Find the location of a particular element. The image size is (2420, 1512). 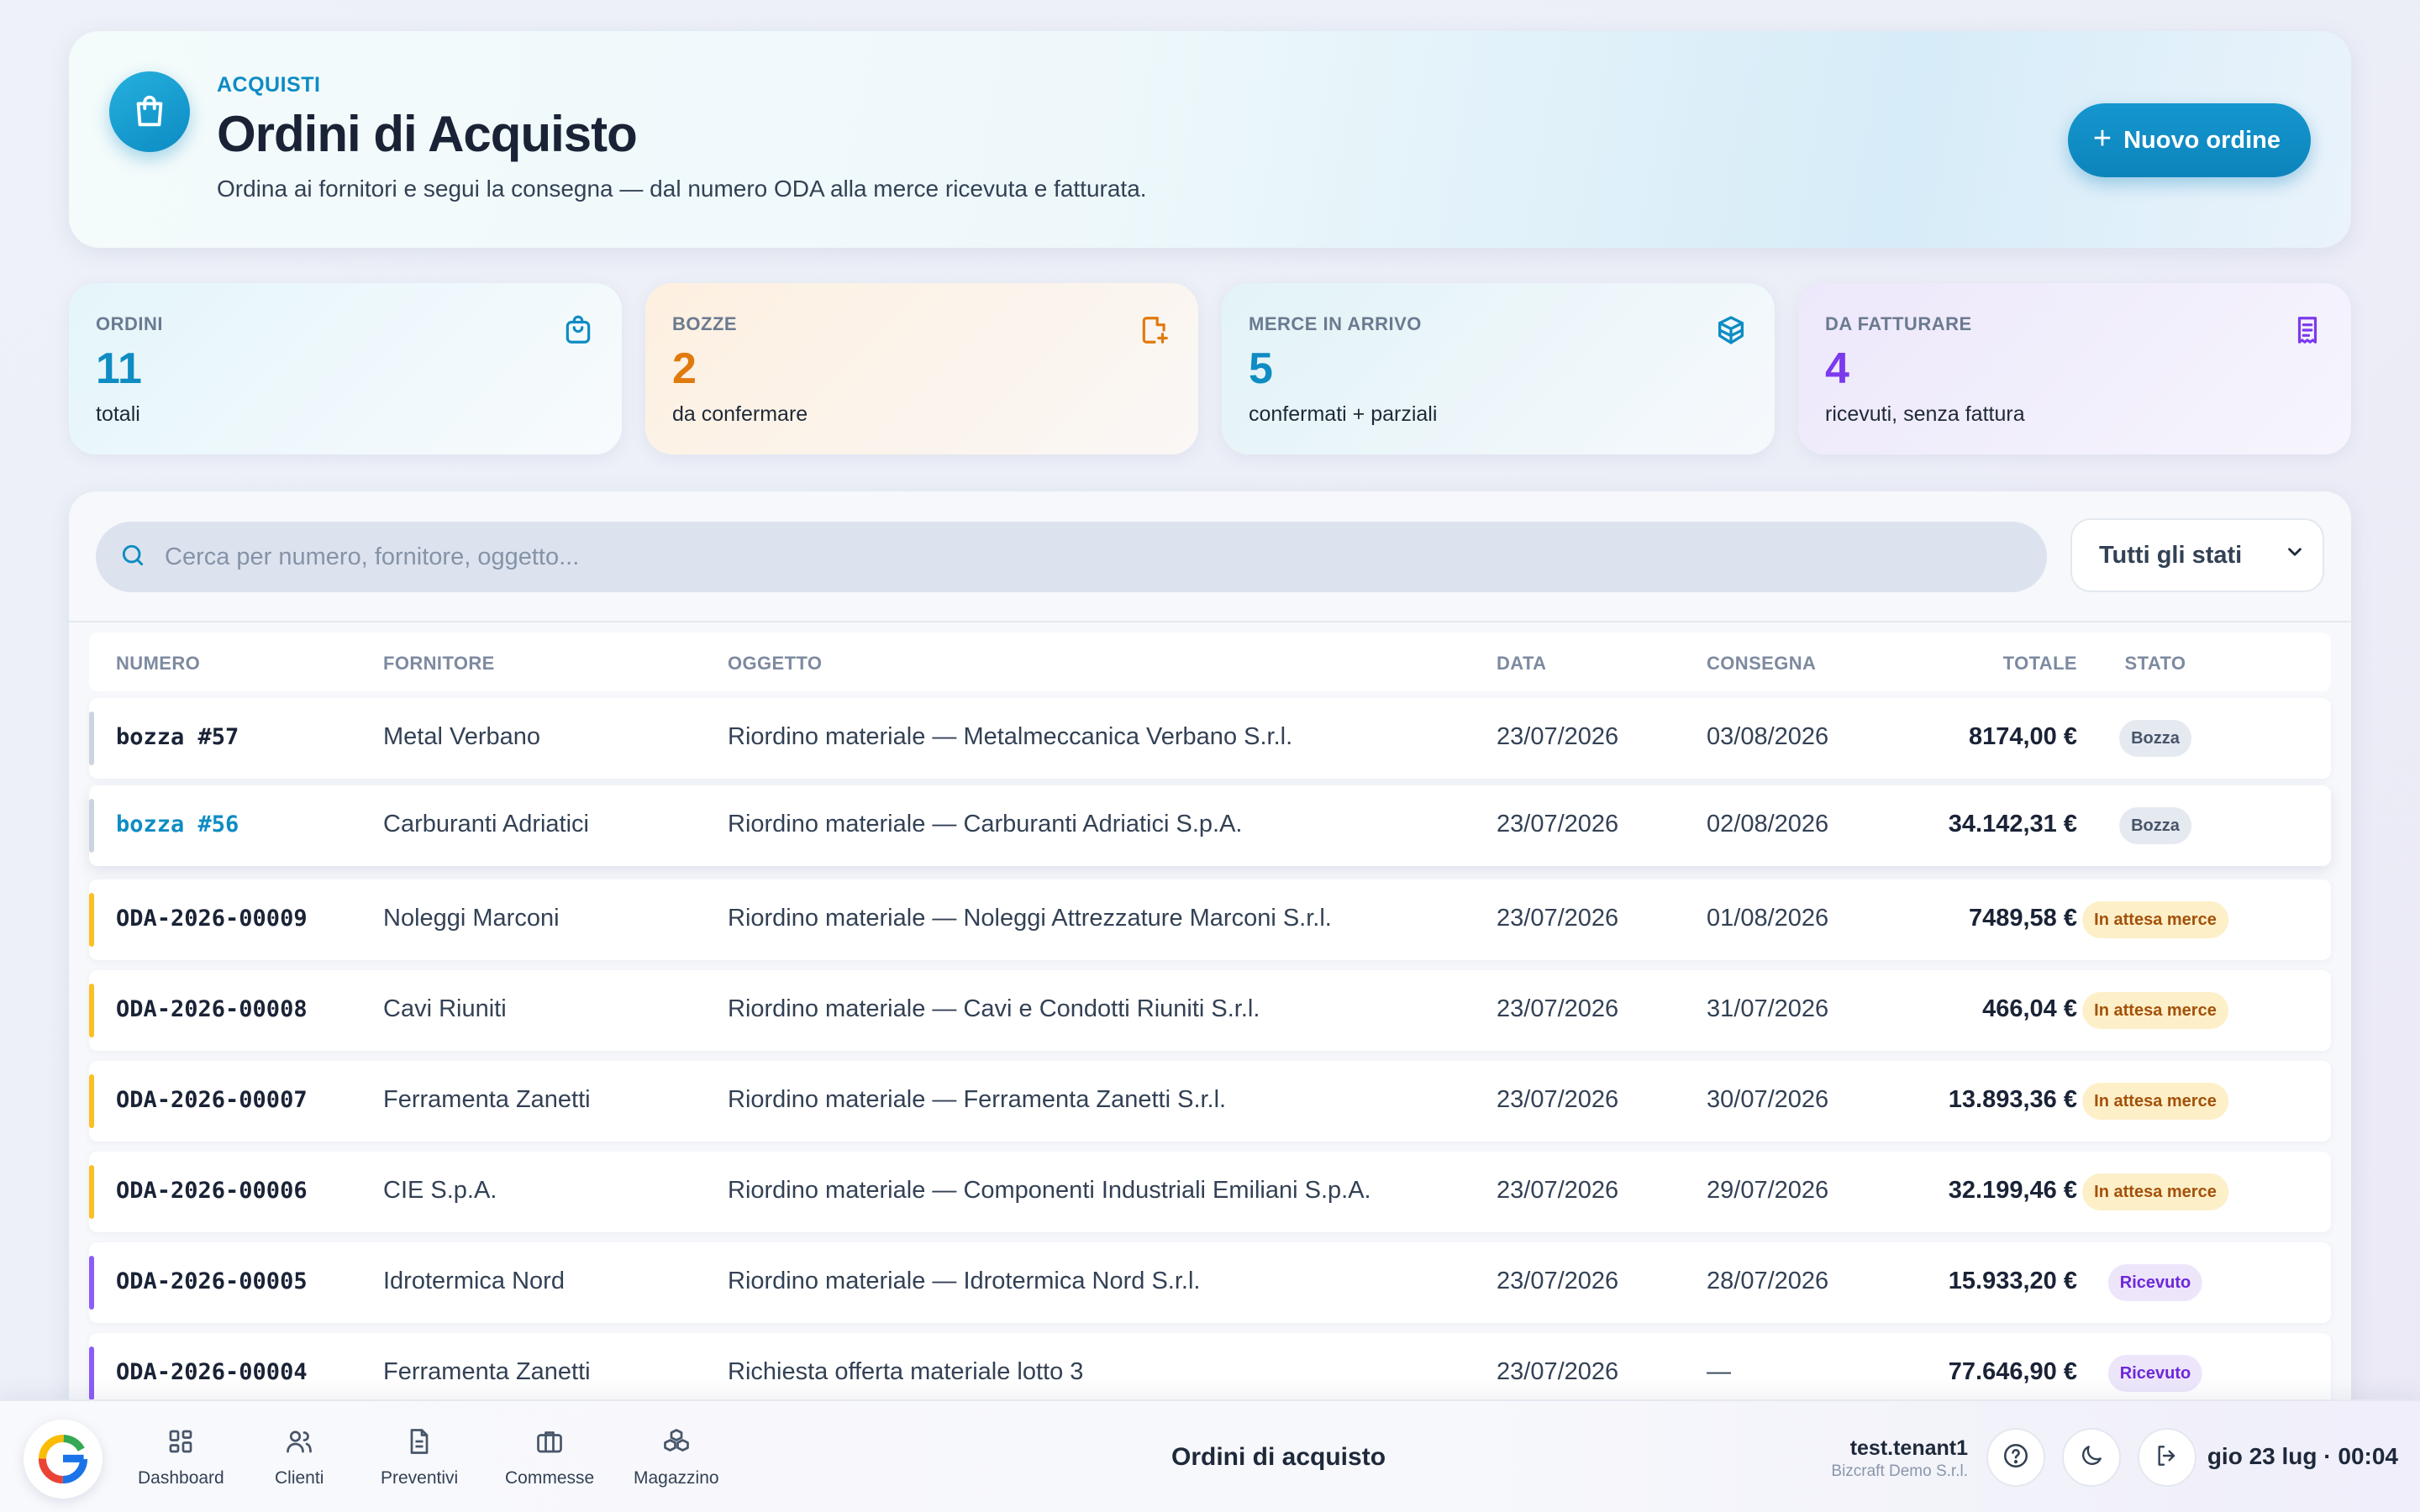

order-number: ODA-2026-00005 is located at coordinates (212, 1281).